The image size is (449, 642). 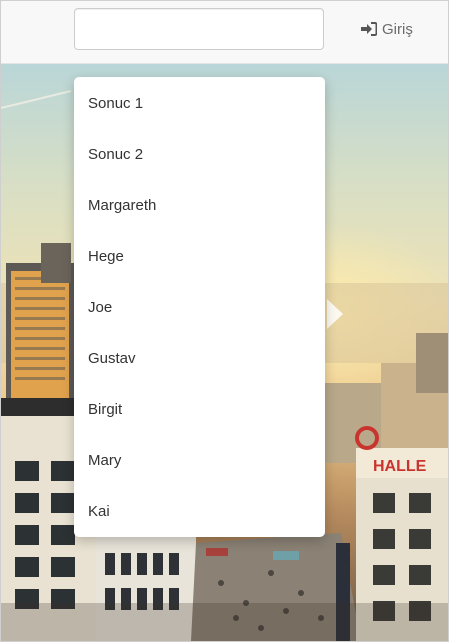 What do you see at coordinates (199, 460) in the screenshot?
I see `dropdown-item: Mary` at bounding box center [199, 460].